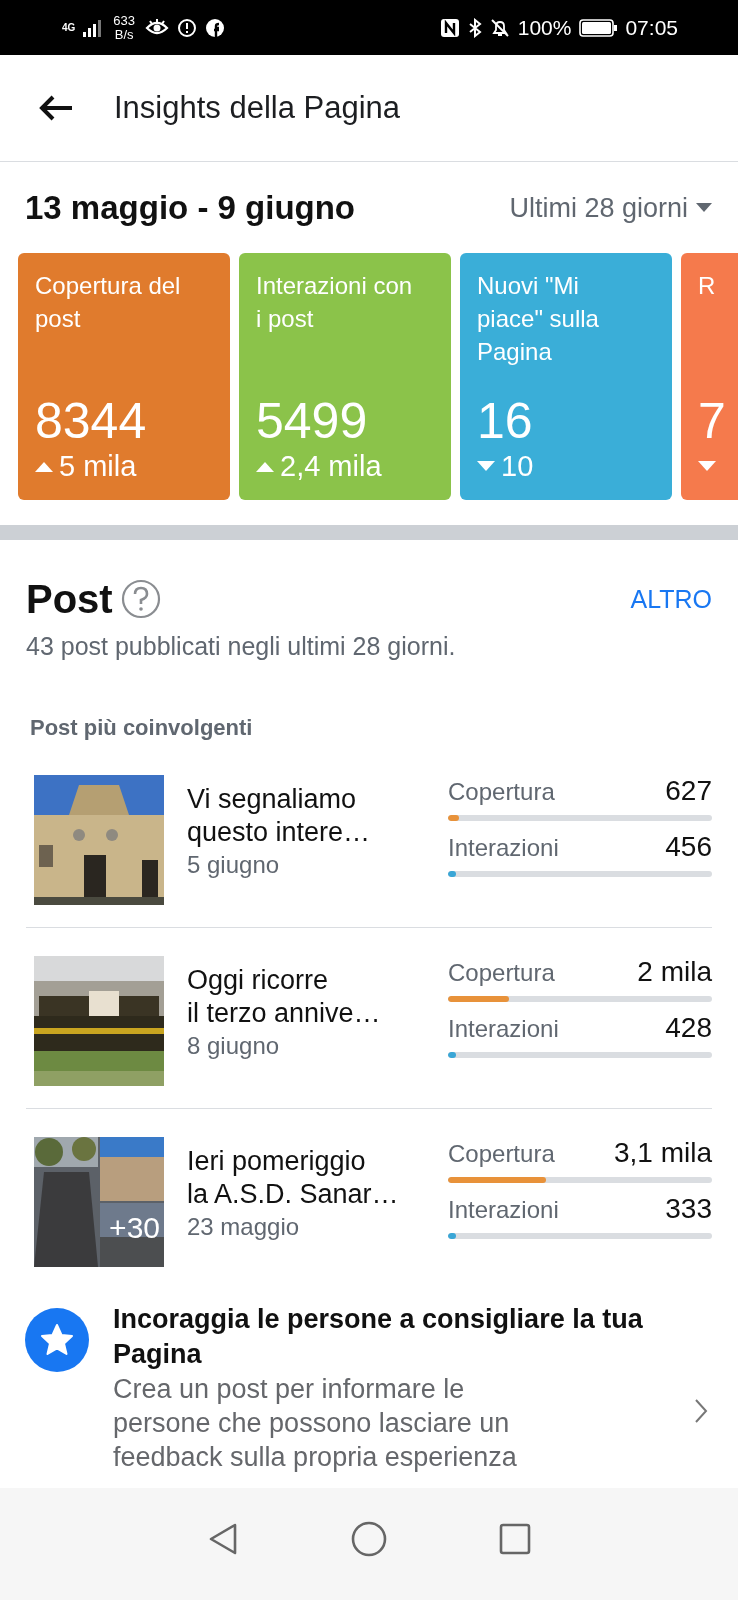 The image size is (738, 1600). I want to click on bell-off-icon, so click(499, 27).